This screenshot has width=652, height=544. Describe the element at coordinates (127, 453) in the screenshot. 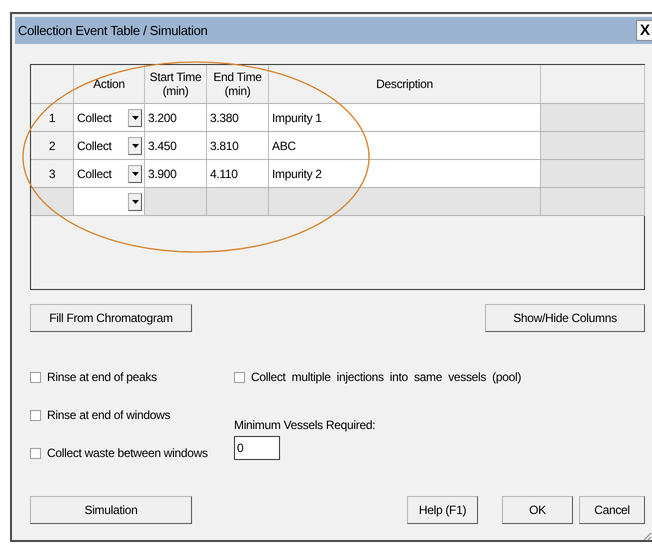

I see `checkbox-label: Collect waste between windows` at that location.